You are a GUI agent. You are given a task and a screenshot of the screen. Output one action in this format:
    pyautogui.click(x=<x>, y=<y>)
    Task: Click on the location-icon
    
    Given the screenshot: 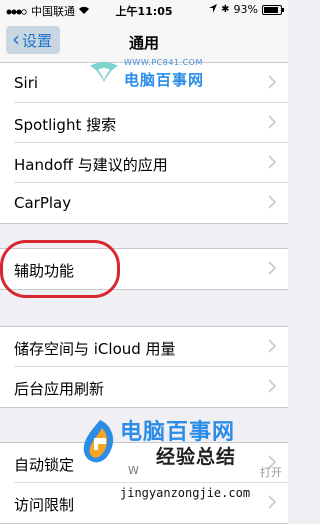 What is the action you would take?
    pyautogui.click(x=213, y=9)
    